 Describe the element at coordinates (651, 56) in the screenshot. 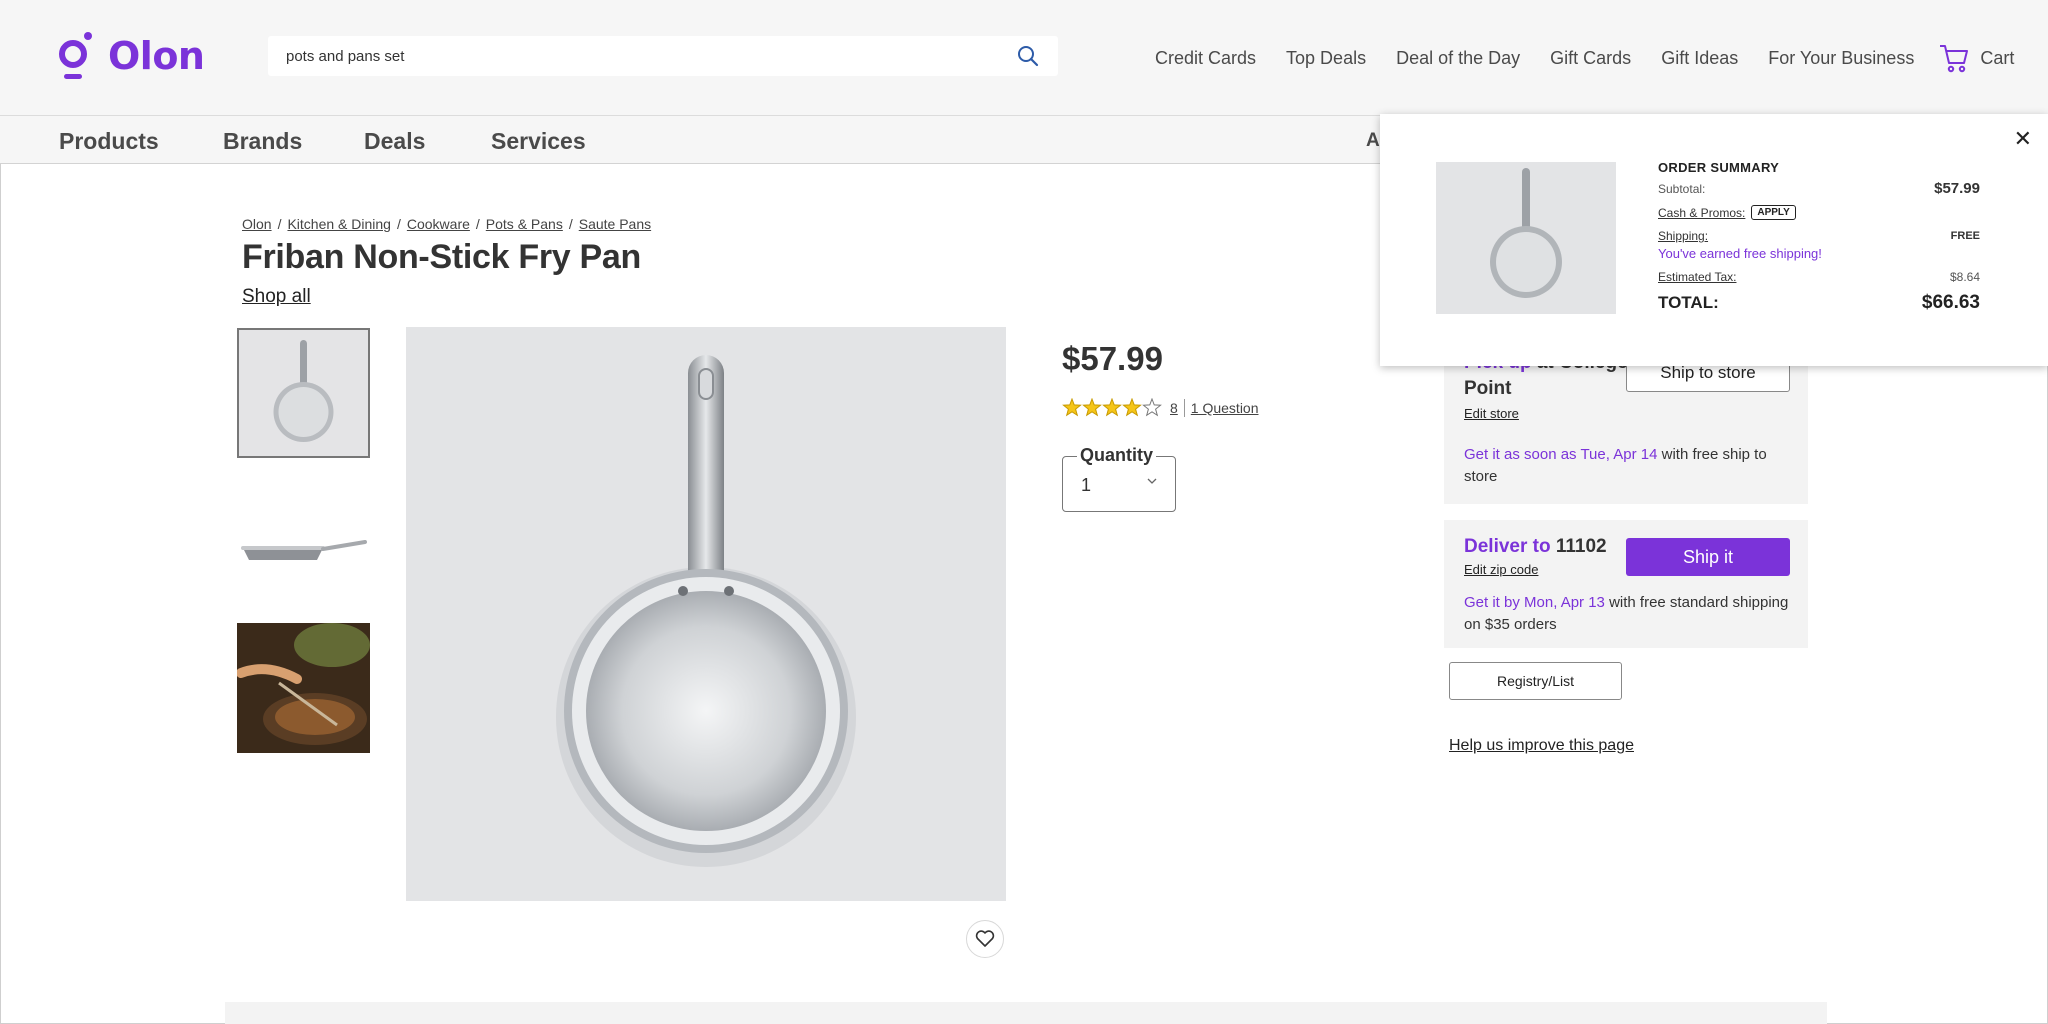

I see `search-input: pots and pans set` at that location.